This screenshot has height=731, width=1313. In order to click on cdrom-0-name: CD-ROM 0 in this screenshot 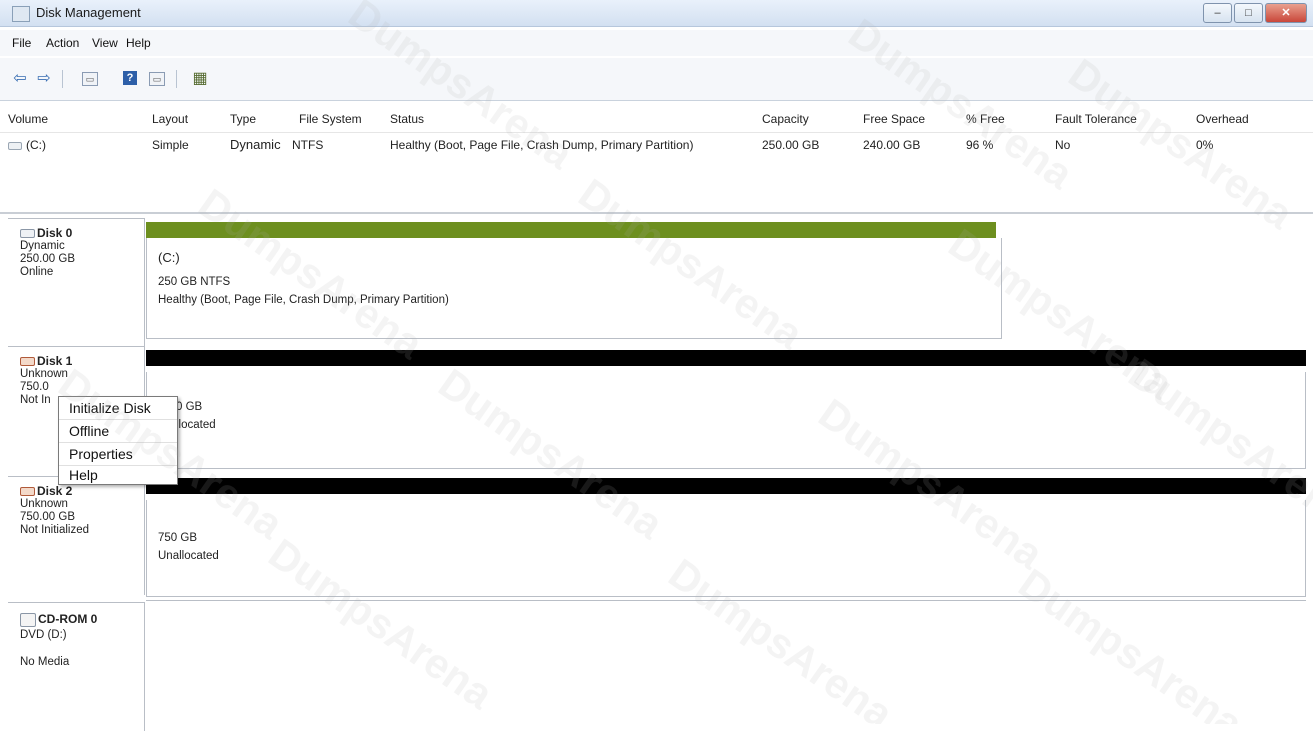, I will do `click(82, 620)`.